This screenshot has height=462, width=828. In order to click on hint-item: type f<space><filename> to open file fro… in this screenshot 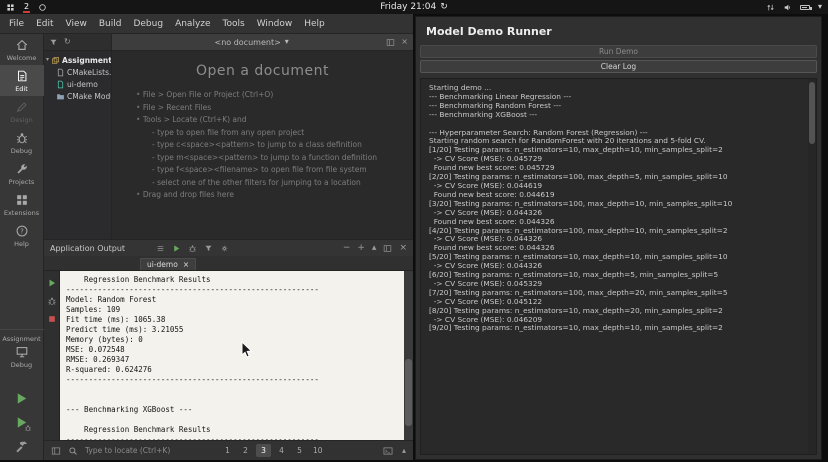, I will do `click(274, 170)`.